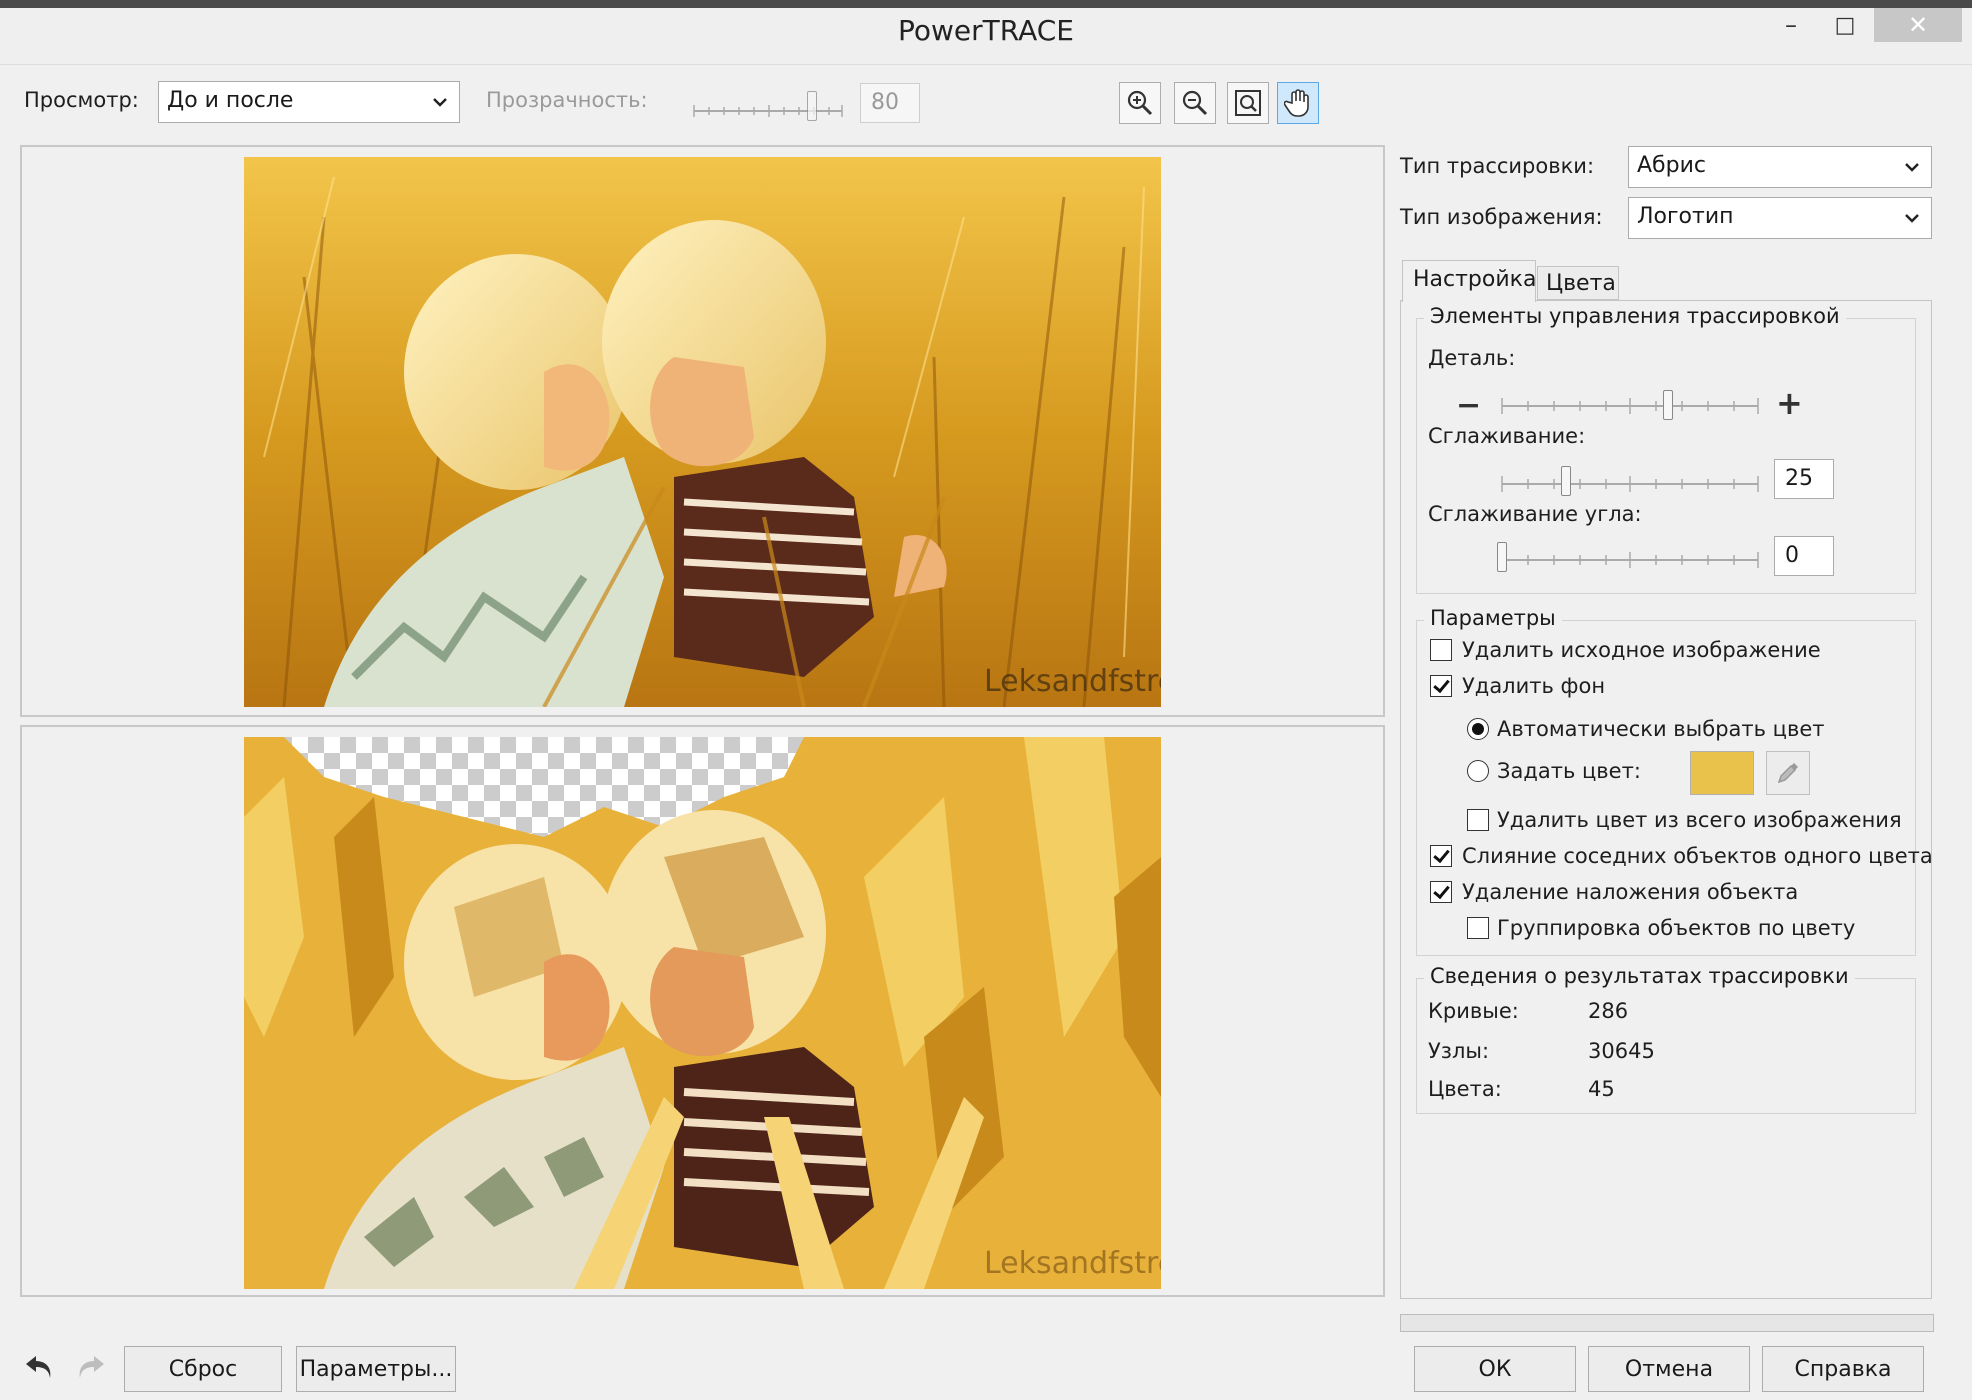 The height and width of the screenshot is (1400, 1972). I want to click on title-bar: PowerTRACE – □ ✕, so click(986, 32).